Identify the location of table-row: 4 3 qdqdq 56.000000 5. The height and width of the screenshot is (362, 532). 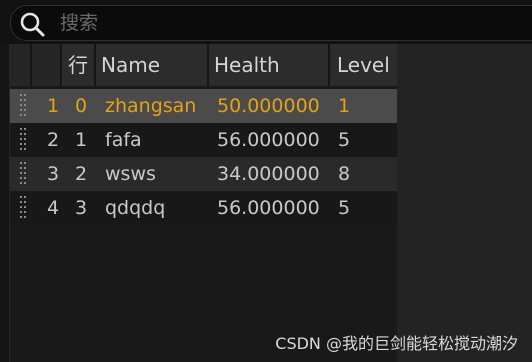
(203, 208).